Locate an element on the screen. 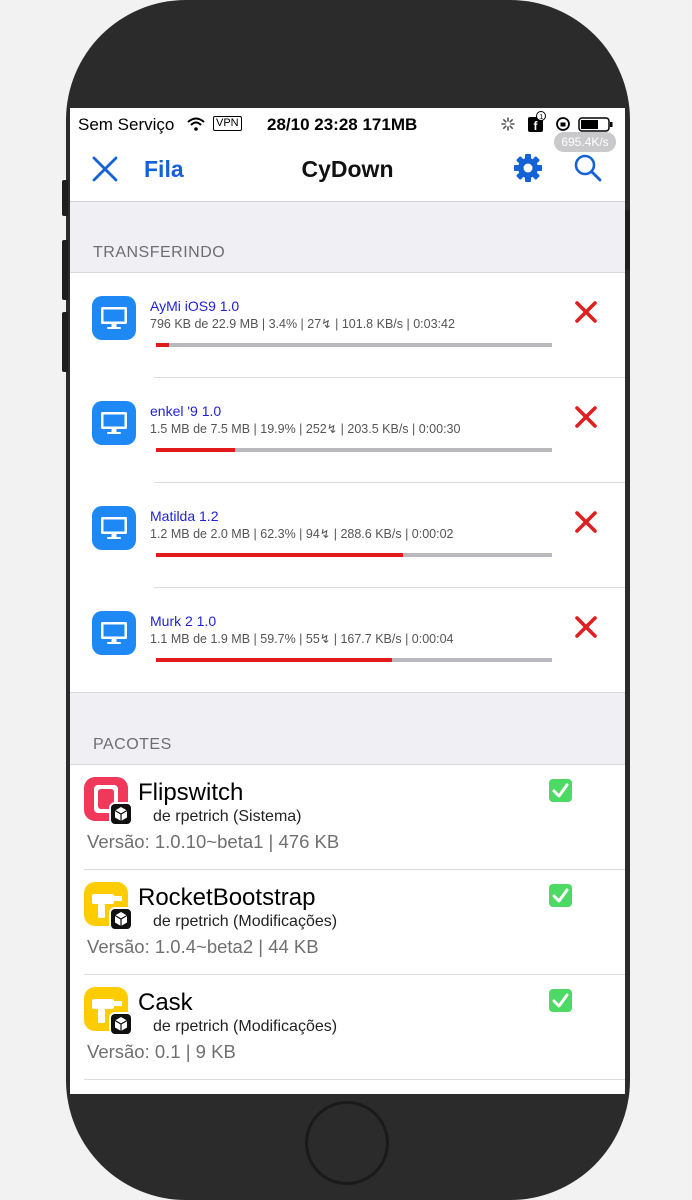 The width and height of the screenshot is (692, 1200). activity-spinner-icon is located at coordinates (508, 124).